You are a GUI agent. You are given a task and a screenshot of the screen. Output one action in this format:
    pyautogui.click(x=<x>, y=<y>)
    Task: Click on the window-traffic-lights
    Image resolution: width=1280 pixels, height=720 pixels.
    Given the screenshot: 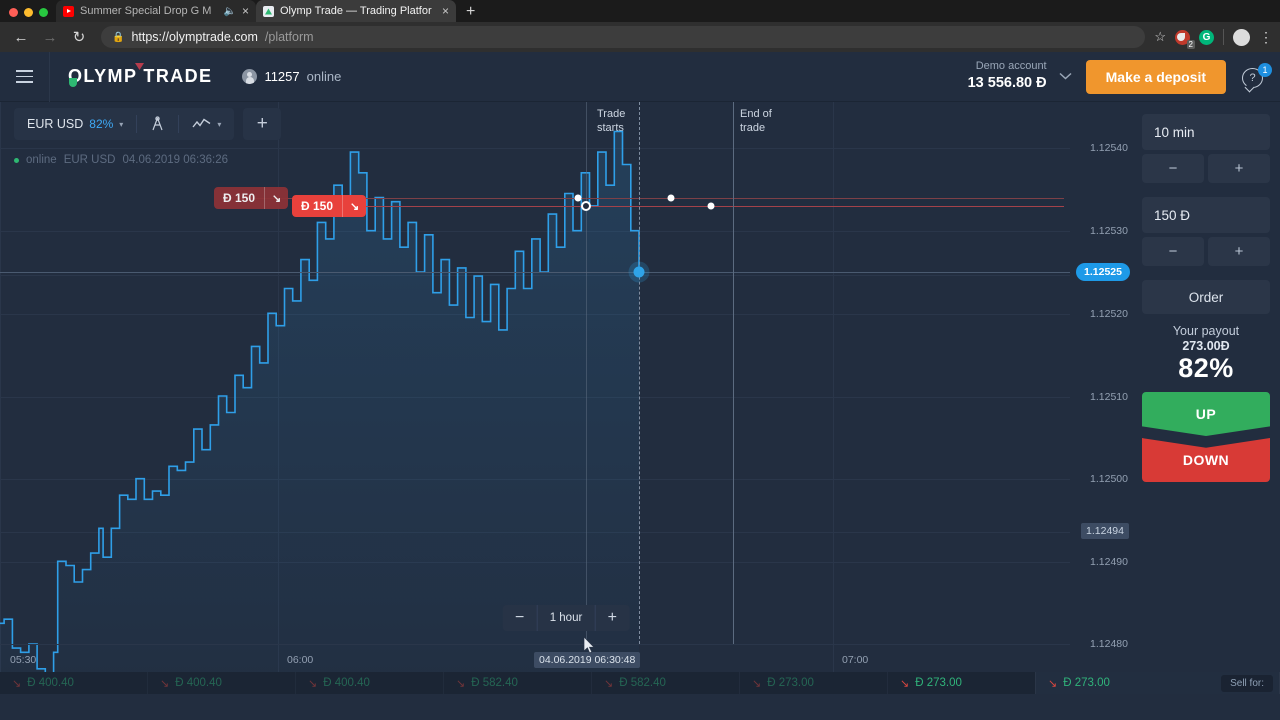 What is the action you would take?
    pyautogui.click(x=28, y=15)
    